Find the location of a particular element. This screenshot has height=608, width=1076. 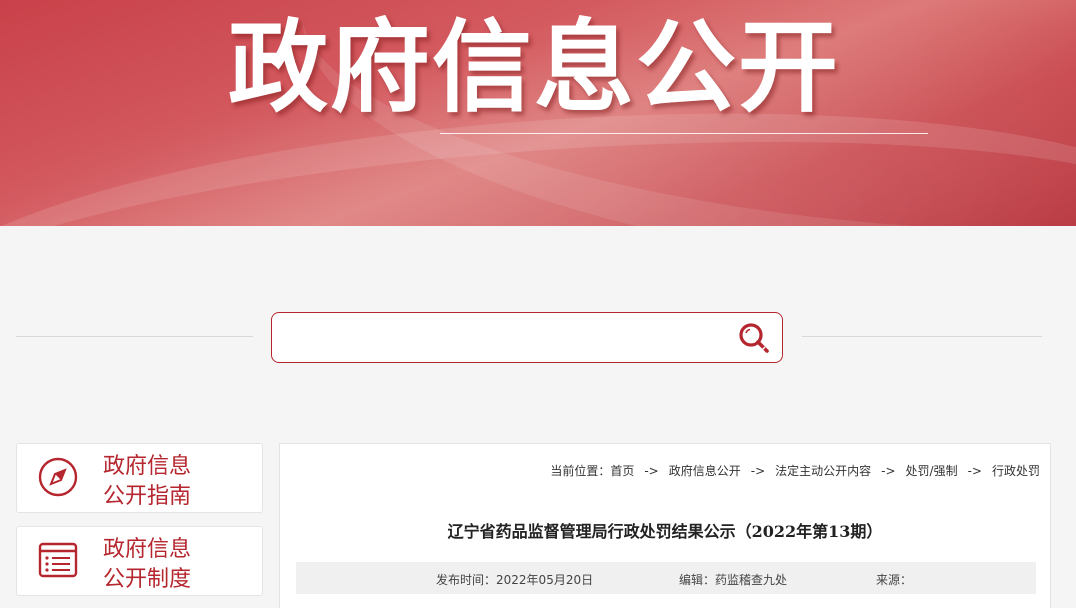

publish-time-value: 2022年05月20日 is located at coordinates (545, 580).